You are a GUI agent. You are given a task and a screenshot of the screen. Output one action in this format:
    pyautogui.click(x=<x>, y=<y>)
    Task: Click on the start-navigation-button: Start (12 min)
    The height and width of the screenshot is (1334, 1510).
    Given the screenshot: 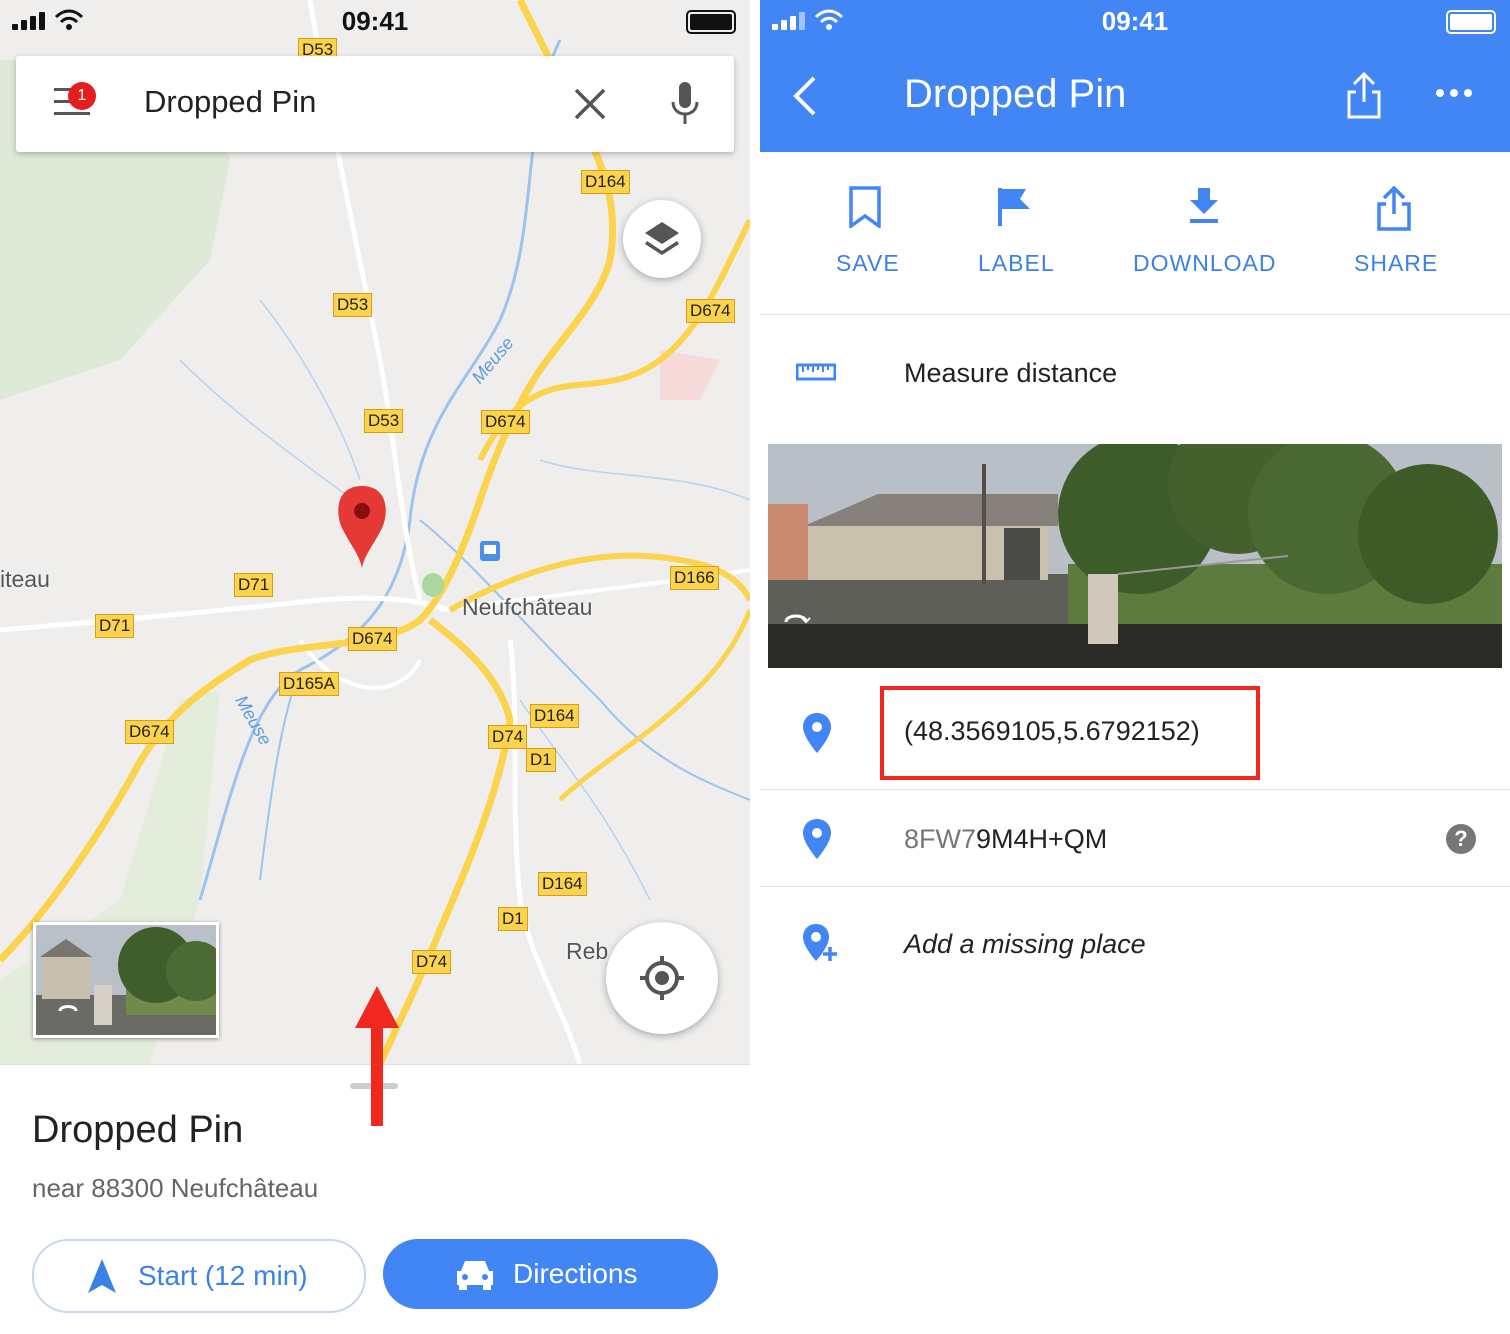 What is the action you would take?
    pyautogui.click(x=199, y=1276)
    